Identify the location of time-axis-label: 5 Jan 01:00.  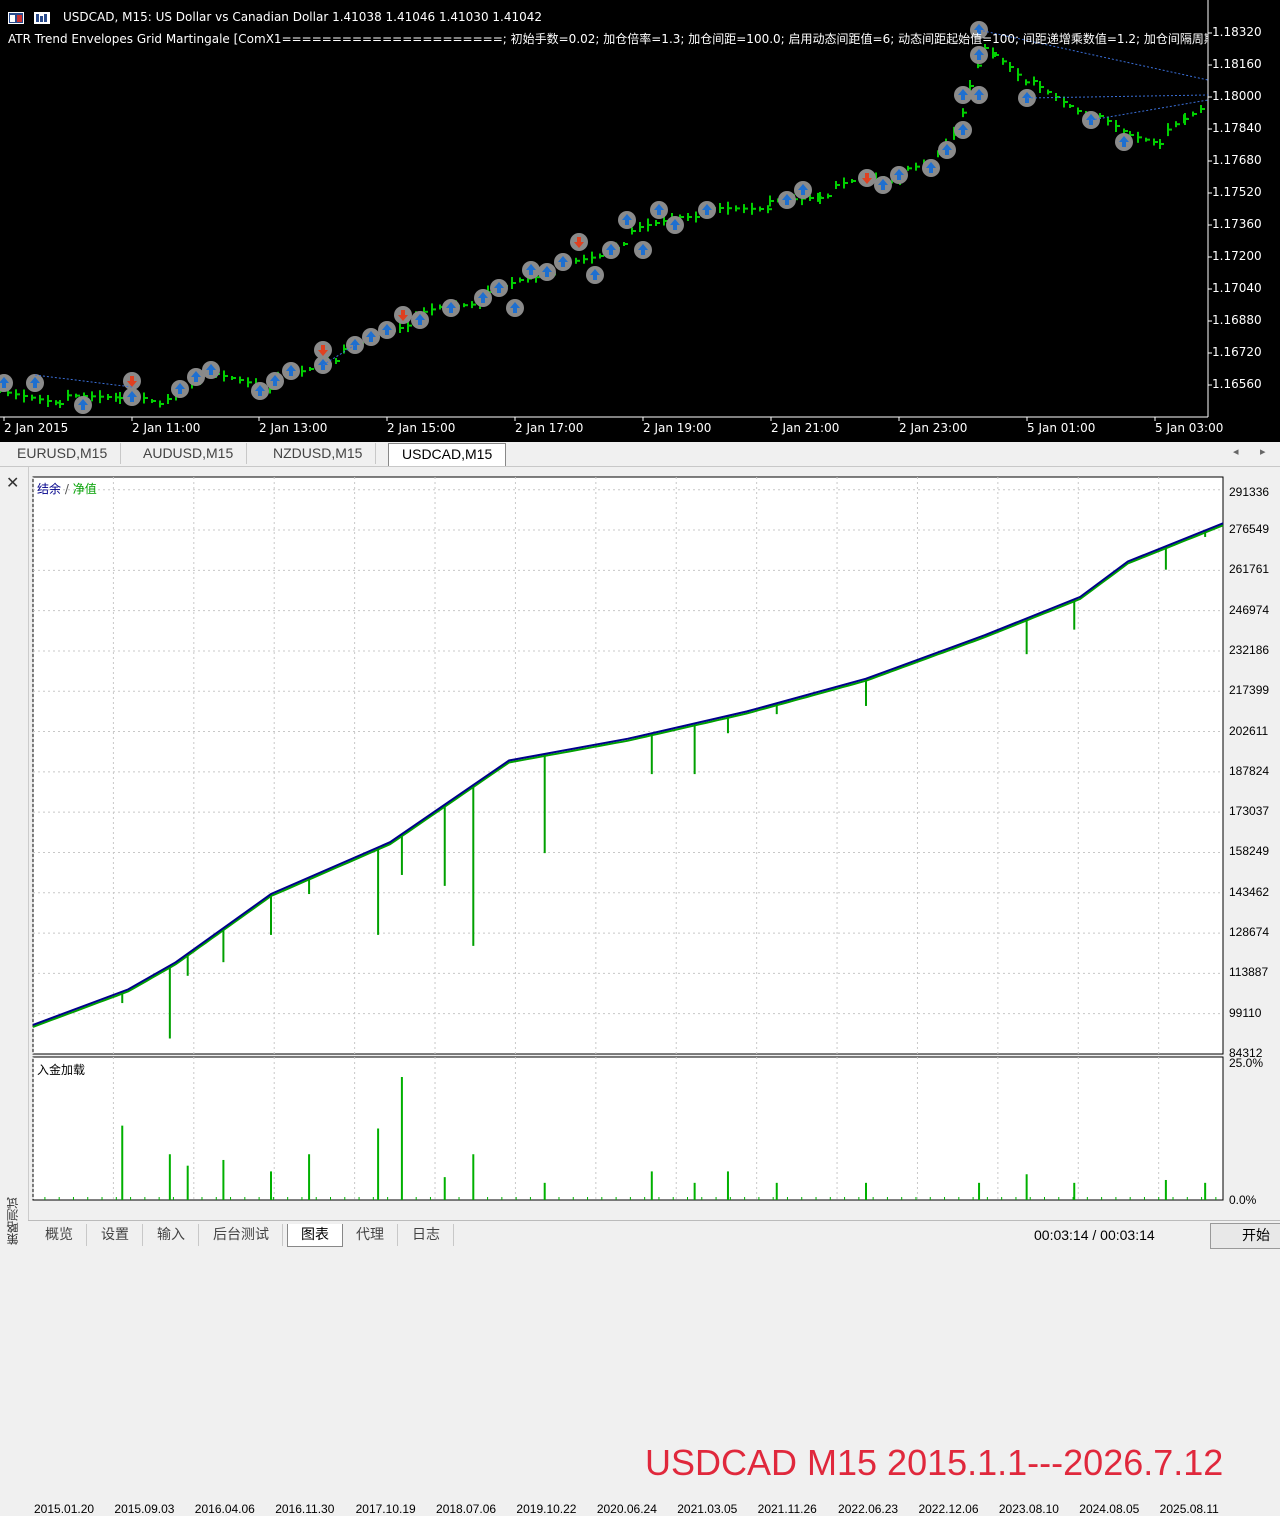
(1061, 428).